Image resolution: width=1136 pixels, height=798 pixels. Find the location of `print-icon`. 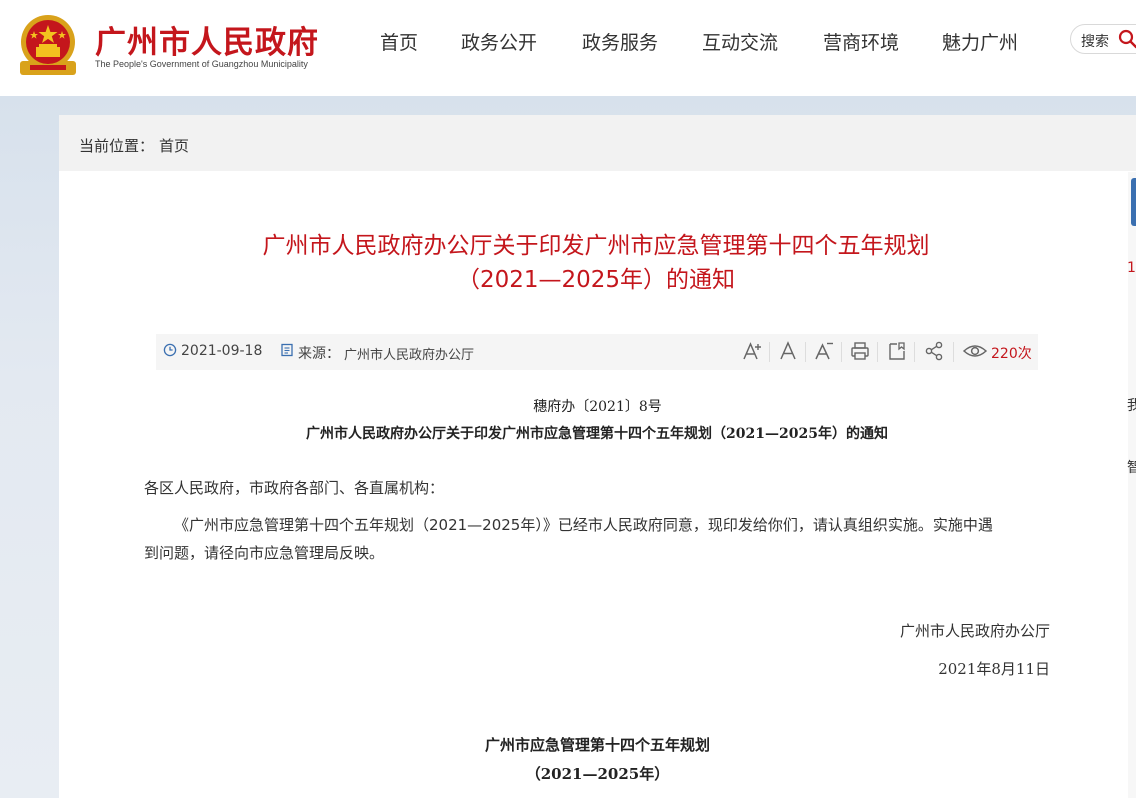

print-icon is located at coordinates (860, 351).